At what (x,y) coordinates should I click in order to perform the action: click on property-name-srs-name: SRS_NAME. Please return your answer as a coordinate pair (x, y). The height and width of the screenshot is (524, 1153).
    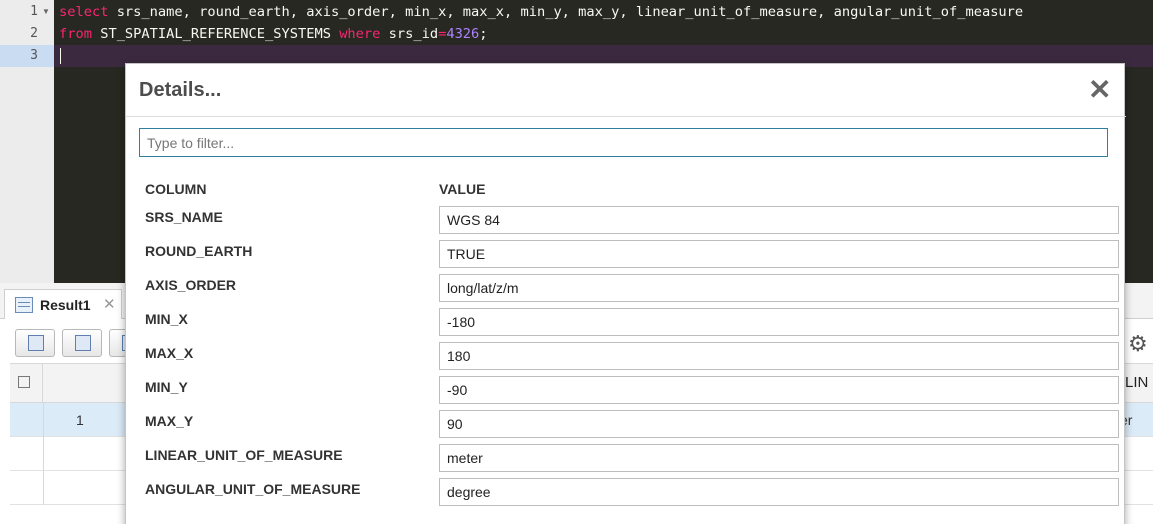
    Looking at the image, I should click on (184, 217).